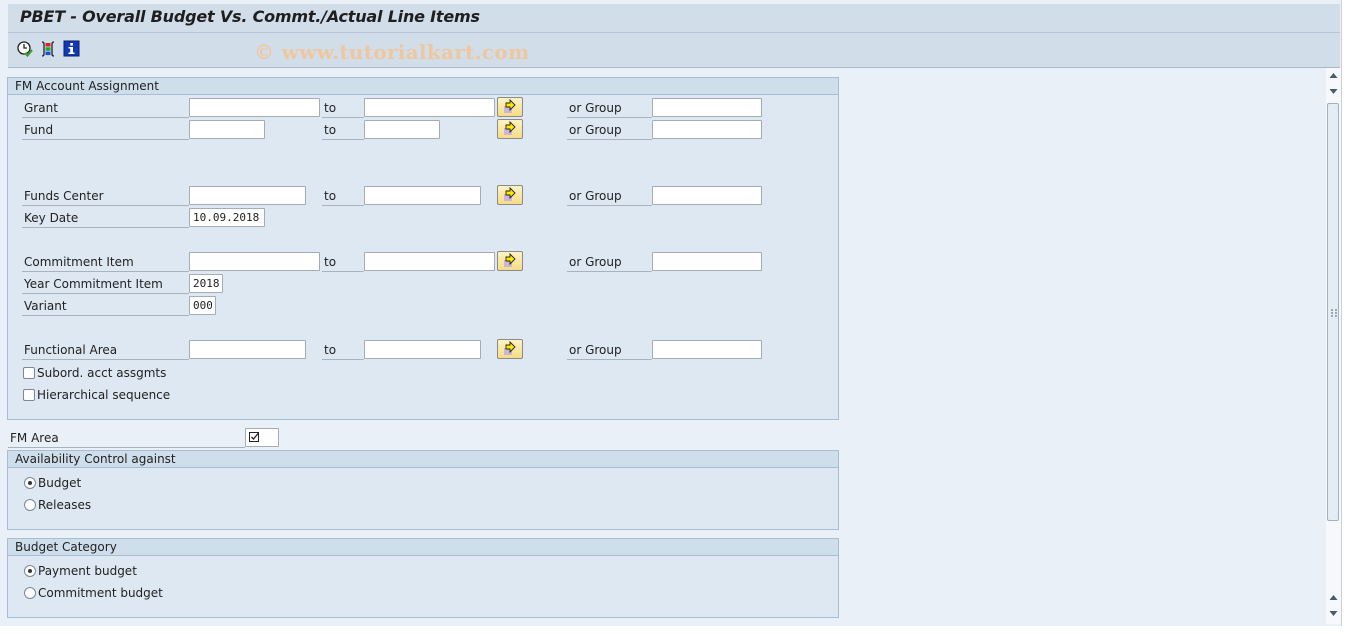 This screenshot has height=634, width=1356. Describe the element at coordinates (343, 262) in the screenshot. I see `commitment-item-to-label: to` at that location.